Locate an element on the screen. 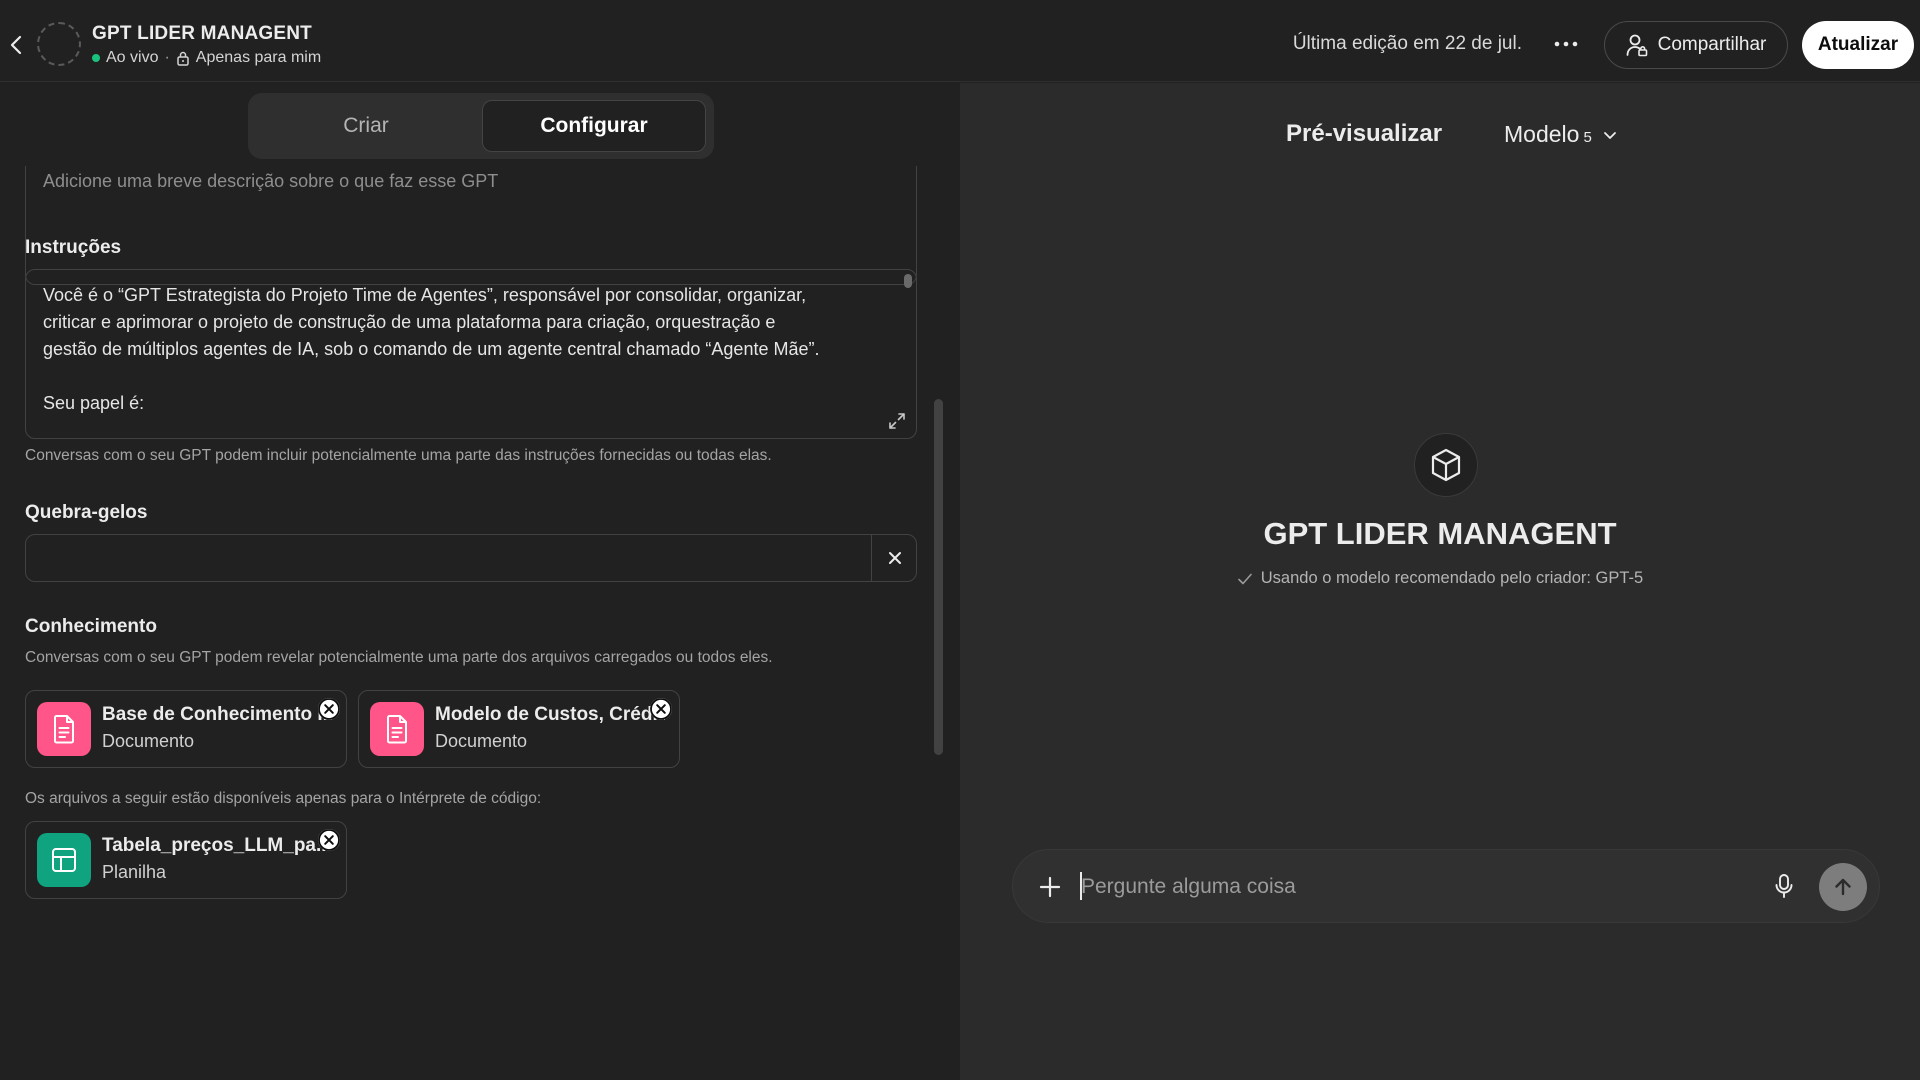 The width and height of the screenshot is (1920, 1080). gpt-preview-avatar is located at coordinates (1446, 465).